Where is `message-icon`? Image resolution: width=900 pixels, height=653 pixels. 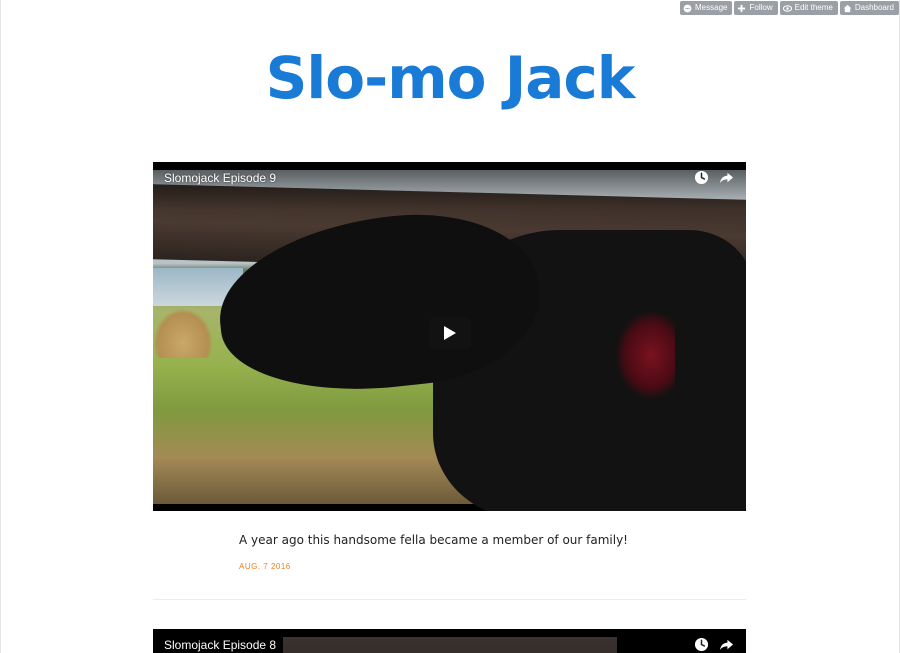 message-icon is located at coordinates (687, 8).